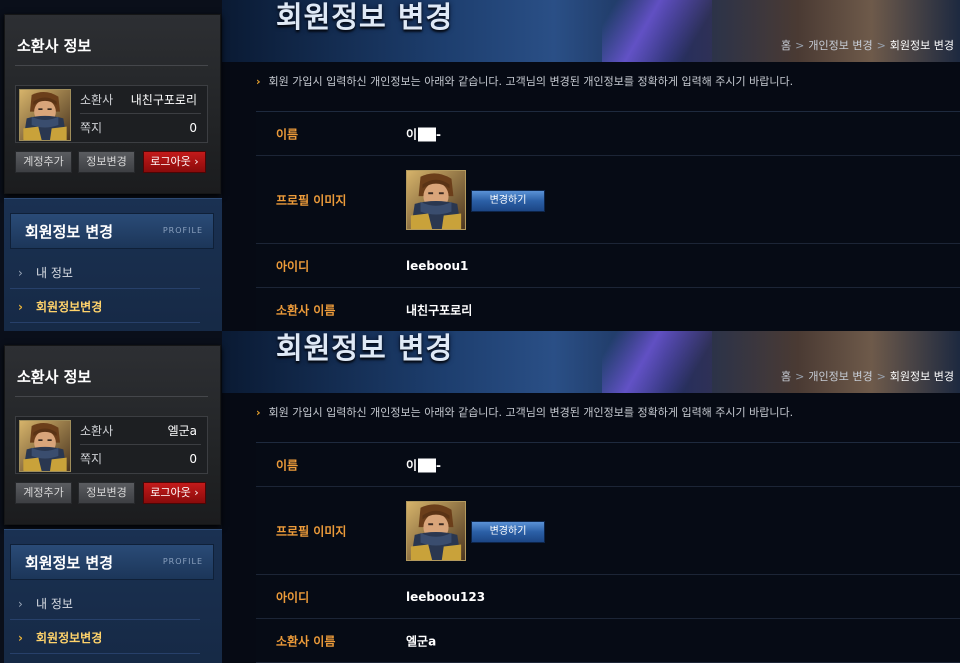  What do you see at coordinates (140, 100) in the screenshot?
I see `summoner-row: 소환사 내친구포로리` at bounding box center [140, 100].